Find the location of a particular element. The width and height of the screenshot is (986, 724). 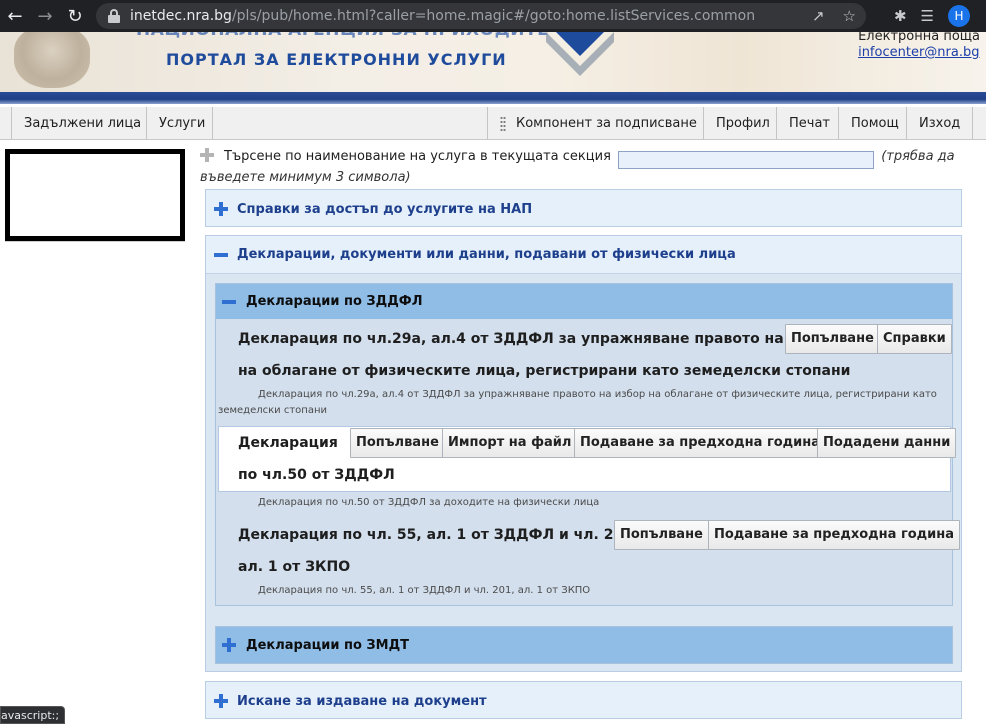

coat-of-arms-logo is located at coordinates (52, 60).